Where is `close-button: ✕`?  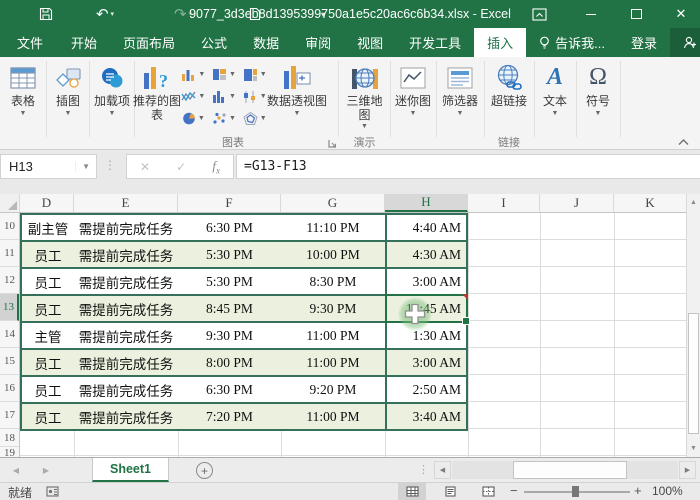
close-button: ✕ is located at coordinates (681, 14).